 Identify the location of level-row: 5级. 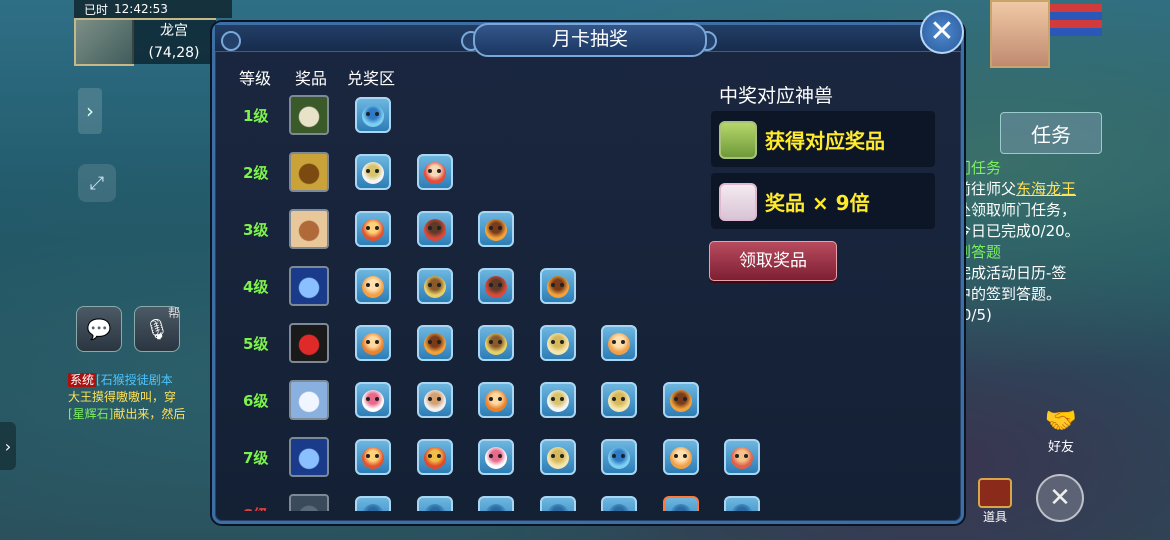
(495, 345).